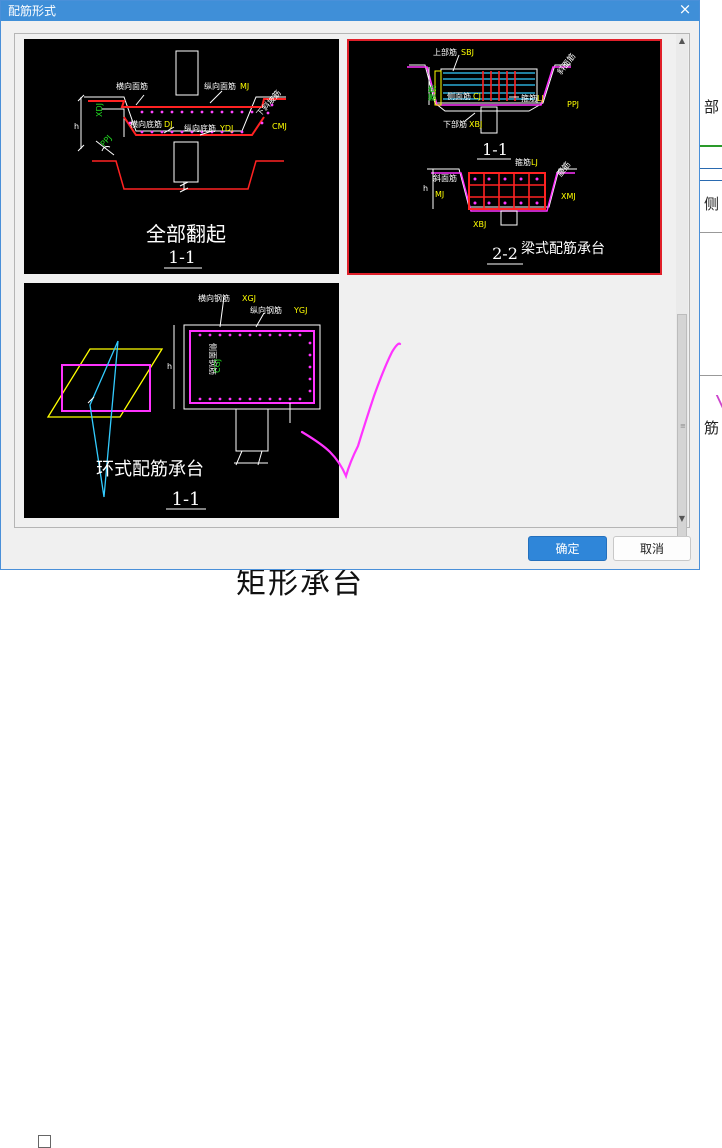  I want to click on thumbnail-ring-pile-cap: 横向钢筋 XGJ 纵向钢筋 YGJ 侧面钢筋 CGJ h 环式配筋承台 1-1, so click(181, 400).